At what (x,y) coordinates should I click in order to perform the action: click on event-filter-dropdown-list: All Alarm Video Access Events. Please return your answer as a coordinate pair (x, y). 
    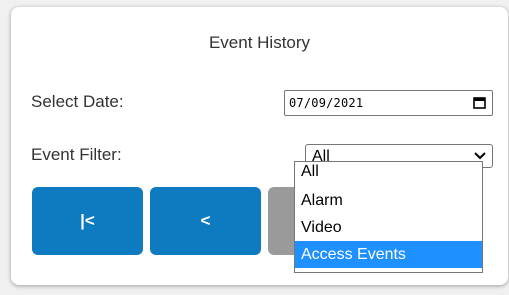
    Looking at the image, I should click on (388, 217).